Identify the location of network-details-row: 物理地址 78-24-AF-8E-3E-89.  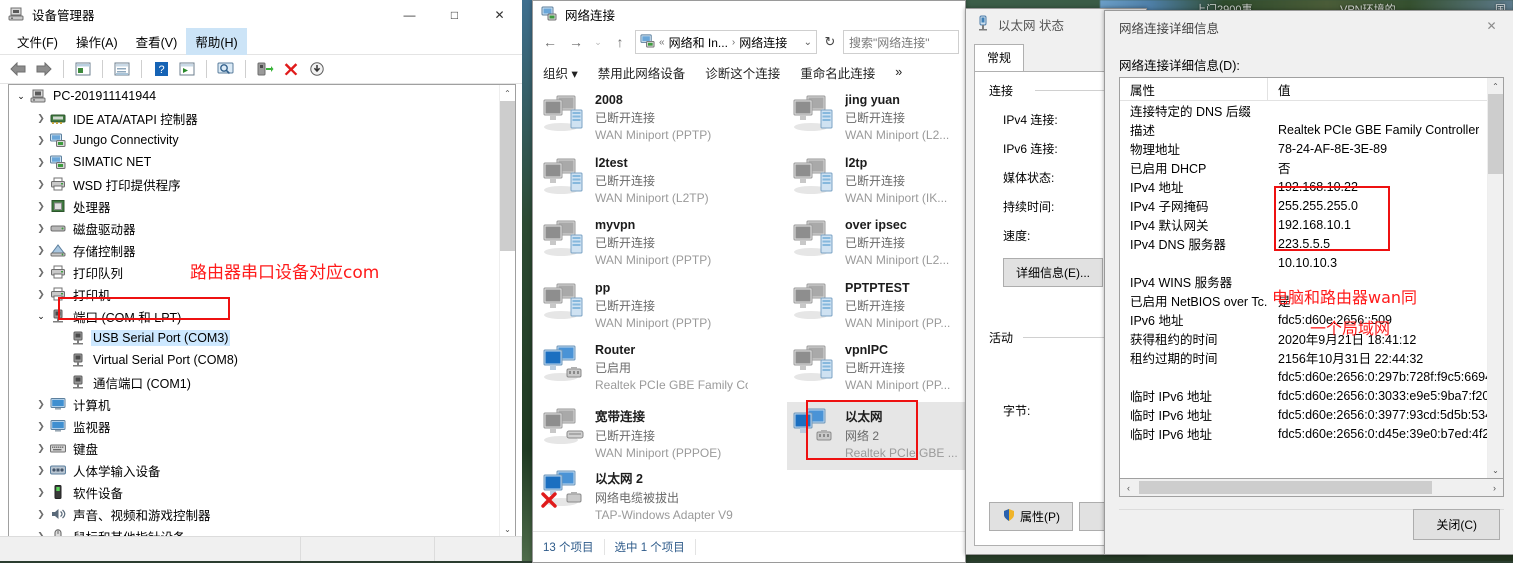
(1311, 148).